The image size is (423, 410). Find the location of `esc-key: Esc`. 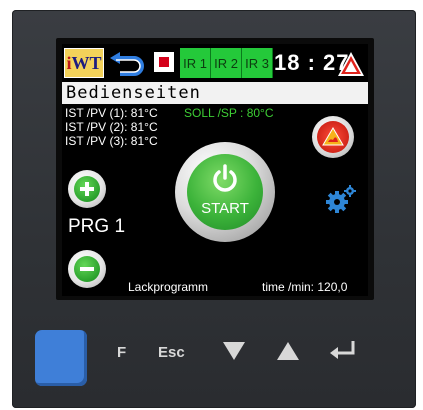

esc-key: Esc is located at coordinates (171, 352).